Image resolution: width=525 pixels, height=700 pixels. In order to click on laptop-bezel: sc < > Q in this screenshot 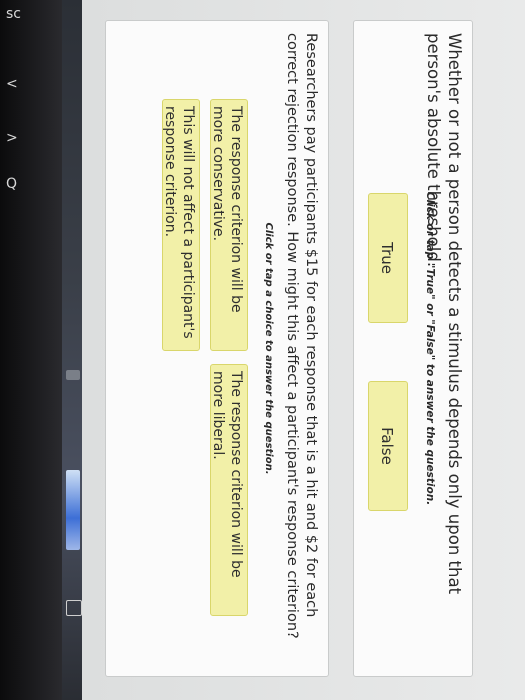, I will do `click(31, 350)`.